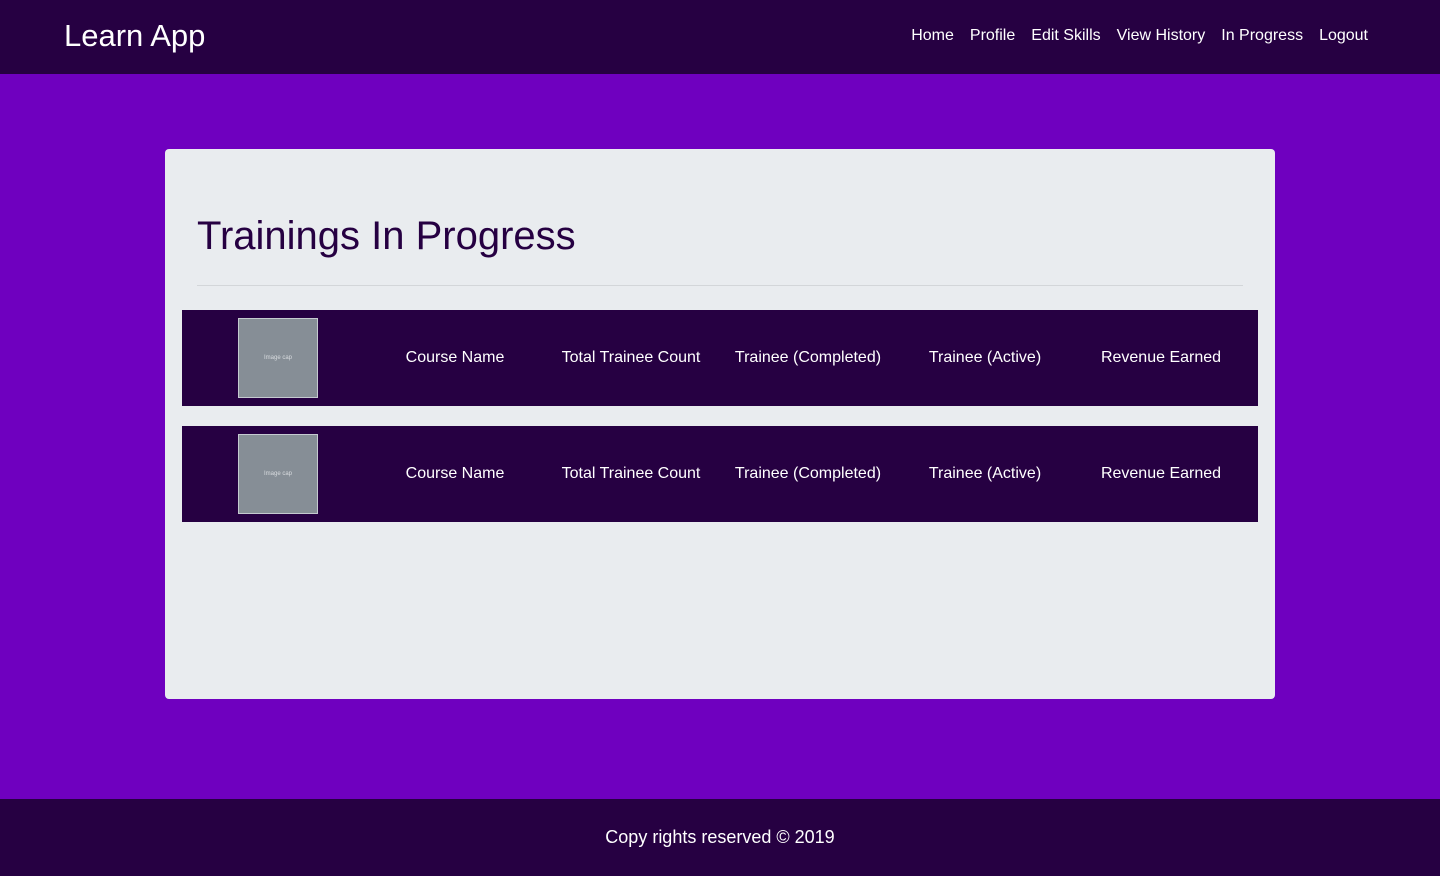 This screenshot has width=1440, height=876. What do you see at coordinates (1065, 36) in the screenshot?
I see `nav-edit-skills-link: Edit Skills` at bounding box center [1065, 36].